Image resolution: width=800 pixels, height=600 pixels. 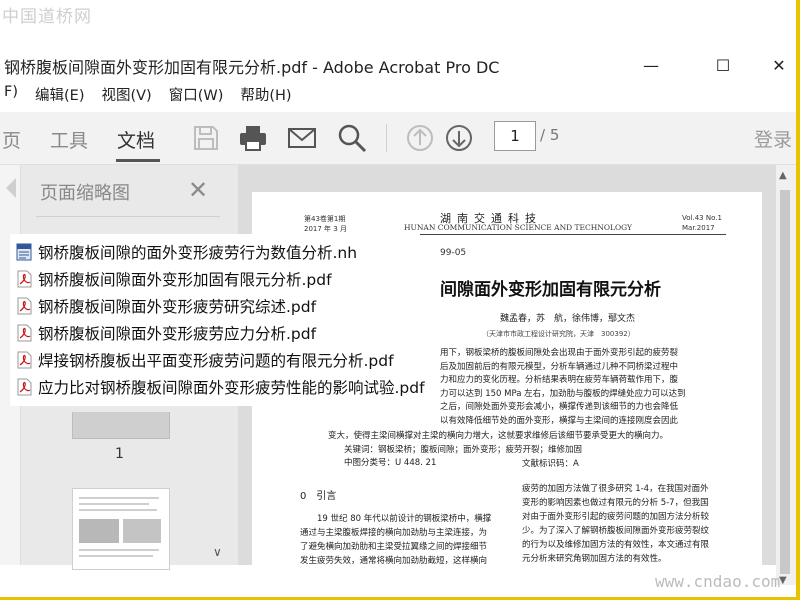 I want to click on panel-scroll-down-icon: ∨, so click(x=217, y=552).